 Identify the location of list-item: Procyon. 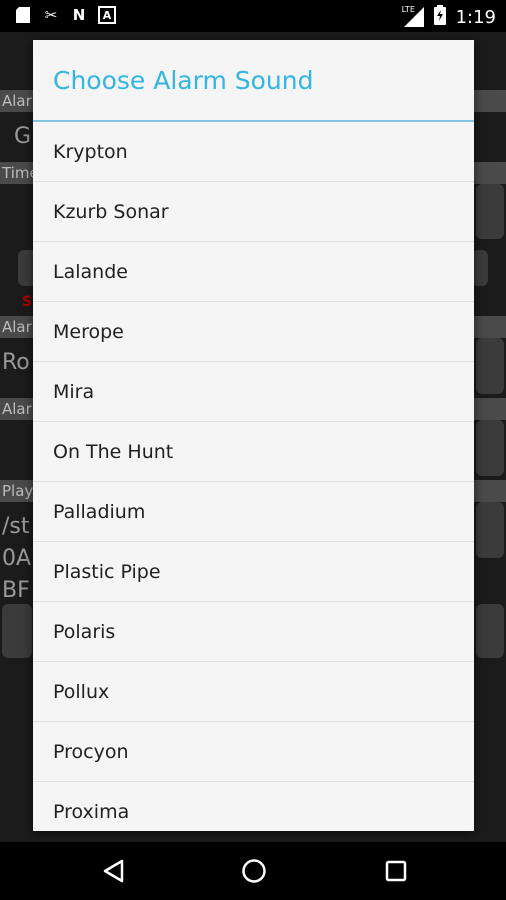
(253, 752).